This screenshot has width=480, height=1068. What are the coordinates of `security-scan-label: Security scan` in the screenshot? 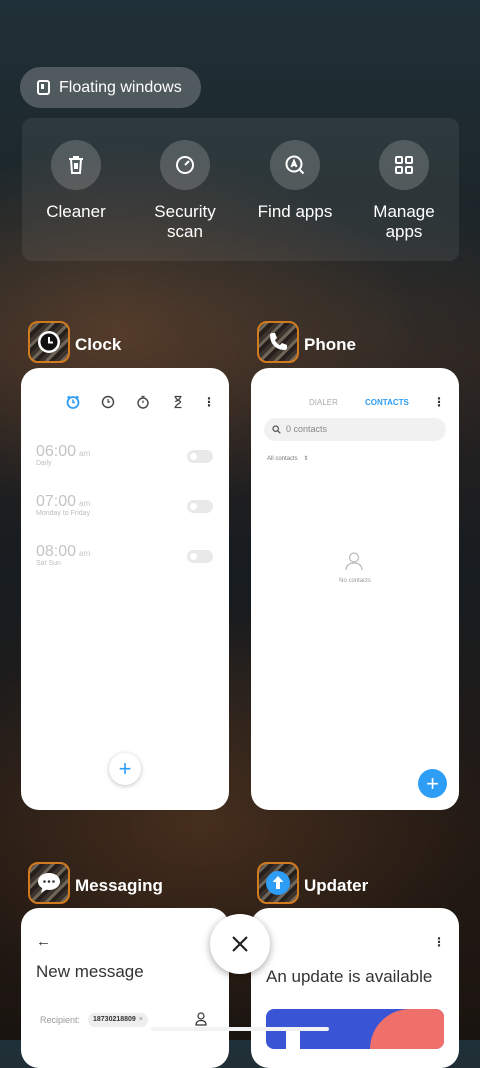 It's located at (185, 221).